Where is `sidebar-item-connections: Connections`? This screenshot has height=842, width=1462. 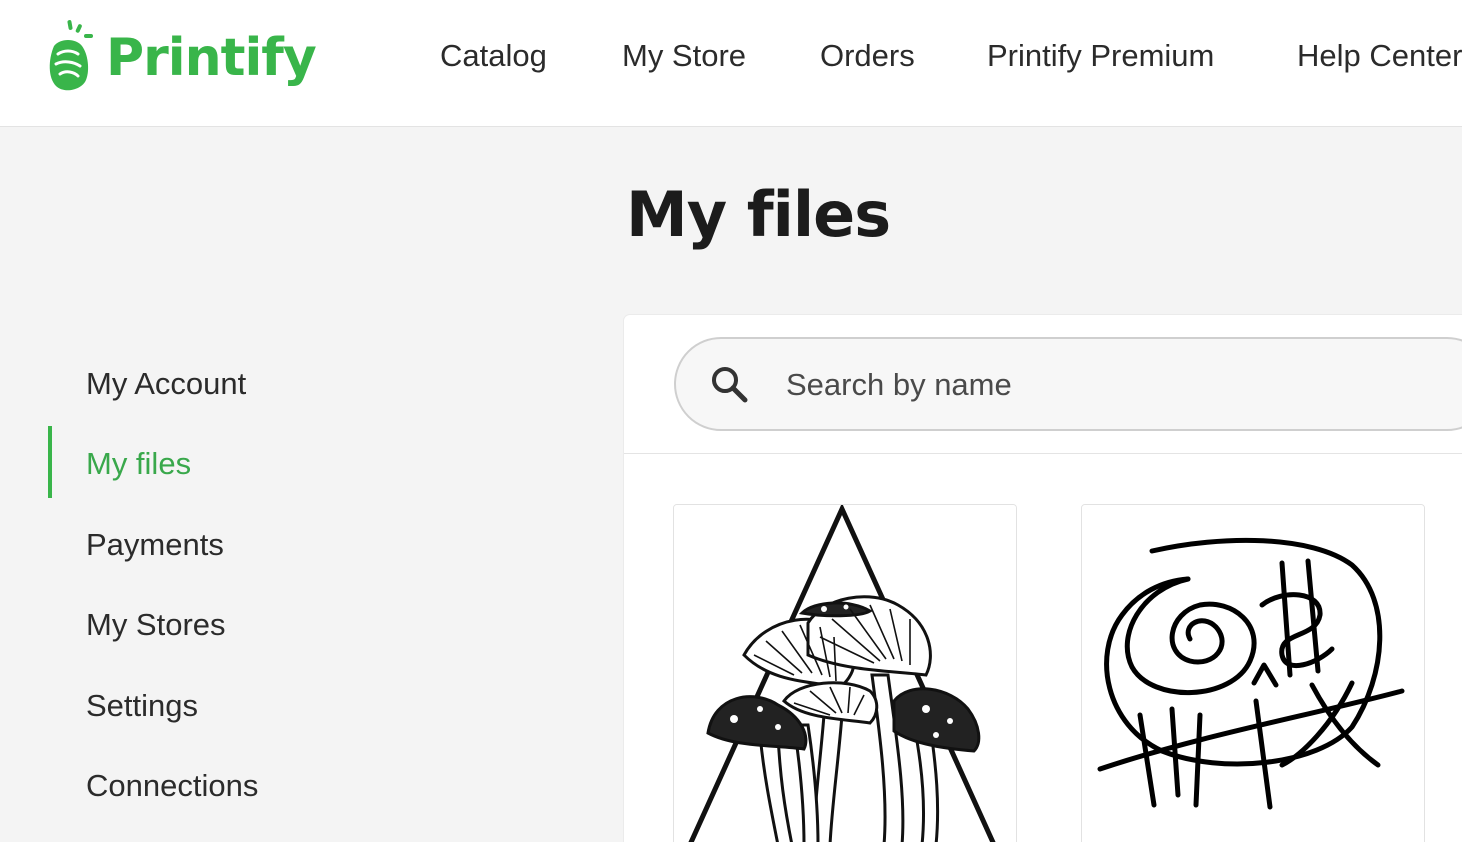
sidebar-item-connections: Connections is located at coordinates (172, 786).